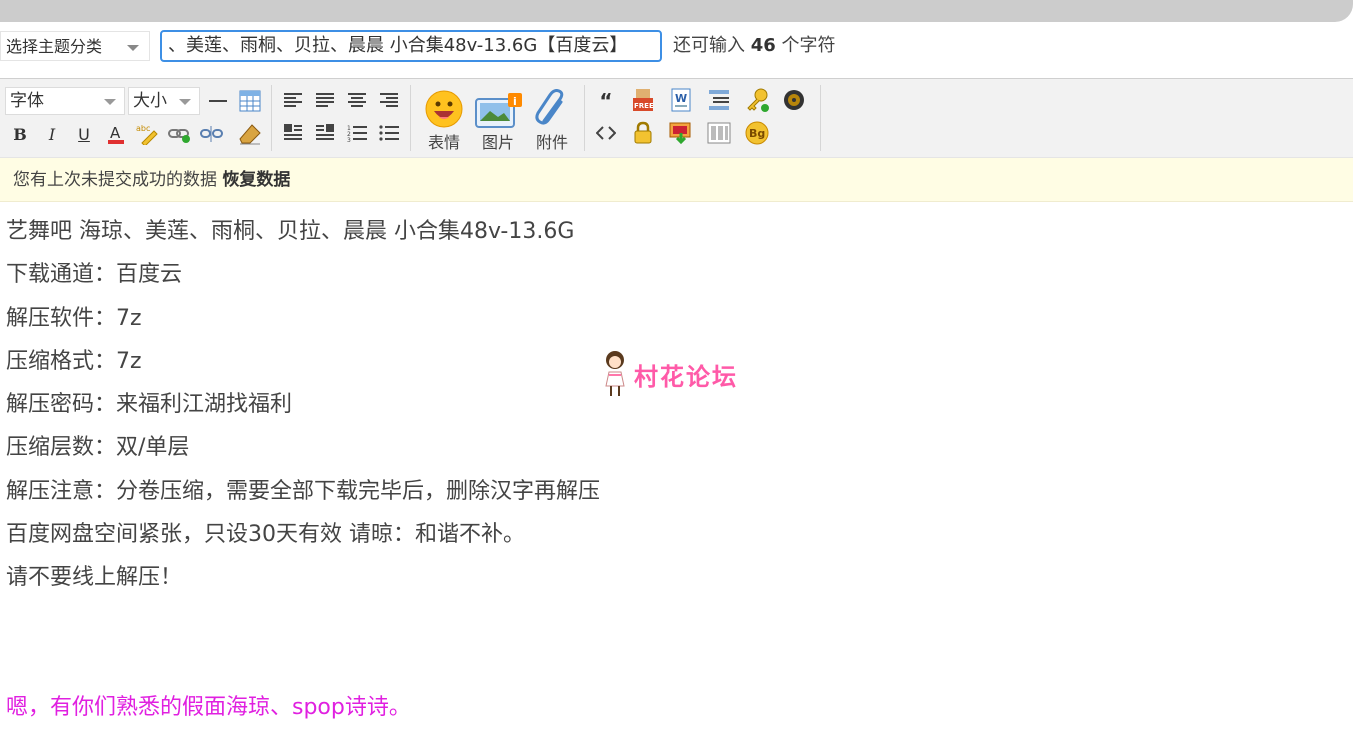  I want to click on counter-suffix: 个字符, so click(808, 45).